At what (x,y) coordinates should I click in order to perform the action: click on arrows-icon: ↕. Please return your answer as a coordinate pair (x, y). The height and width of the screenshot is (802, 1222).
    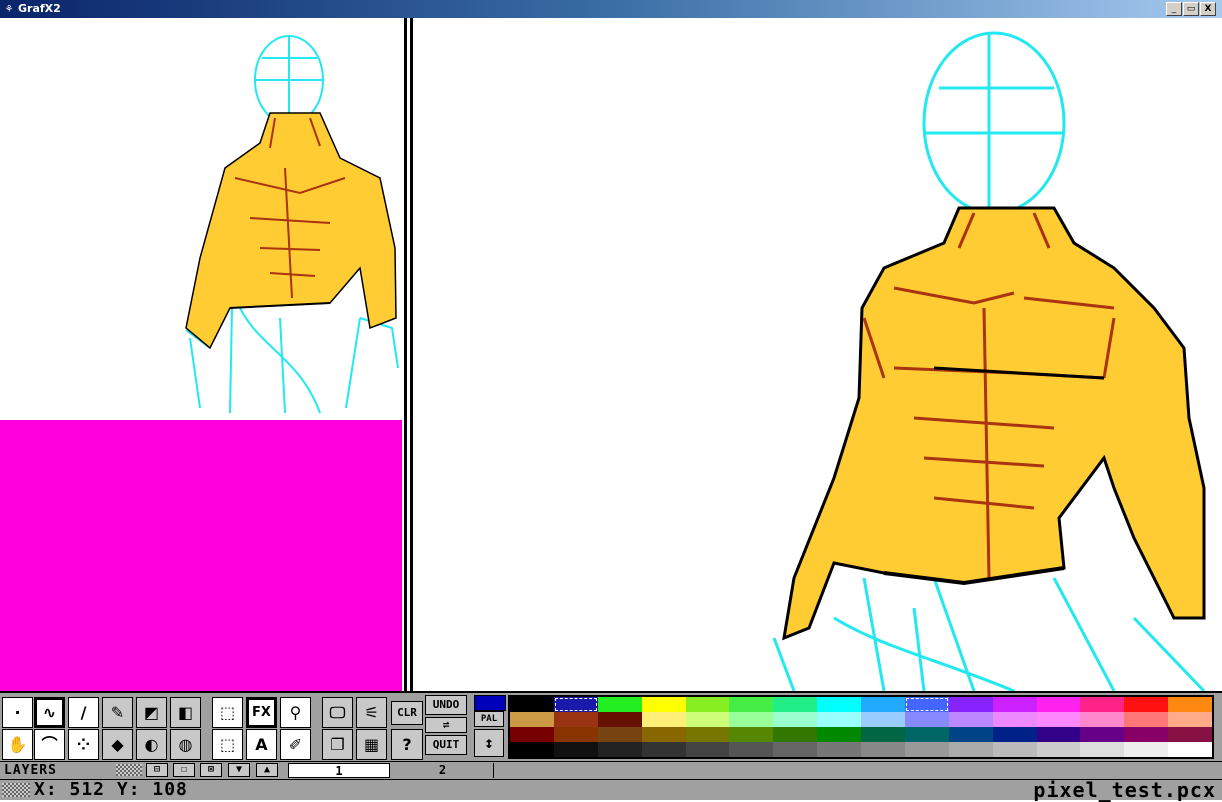
    Looking at the image, I should click on (489, 743).